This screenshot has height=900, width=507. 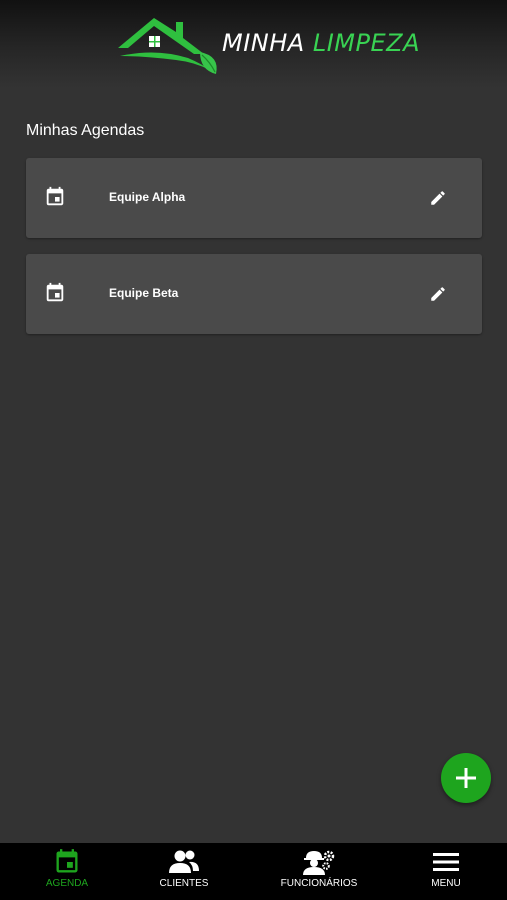 I want to click on agenda-card-beta: Equipe Beta, so click(x=254, y=294).